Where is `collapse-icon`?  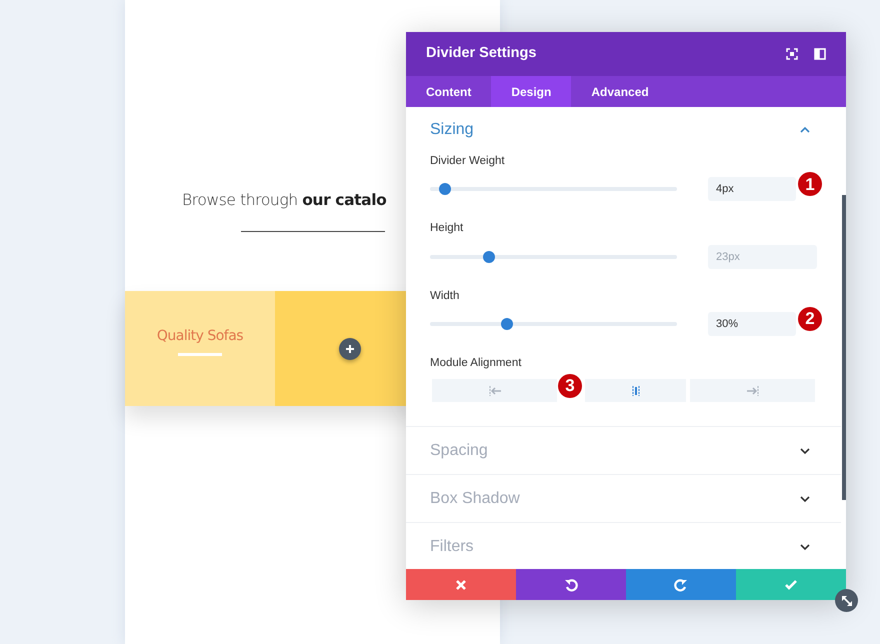
collapse-icon is located at coordinates (805, 130).